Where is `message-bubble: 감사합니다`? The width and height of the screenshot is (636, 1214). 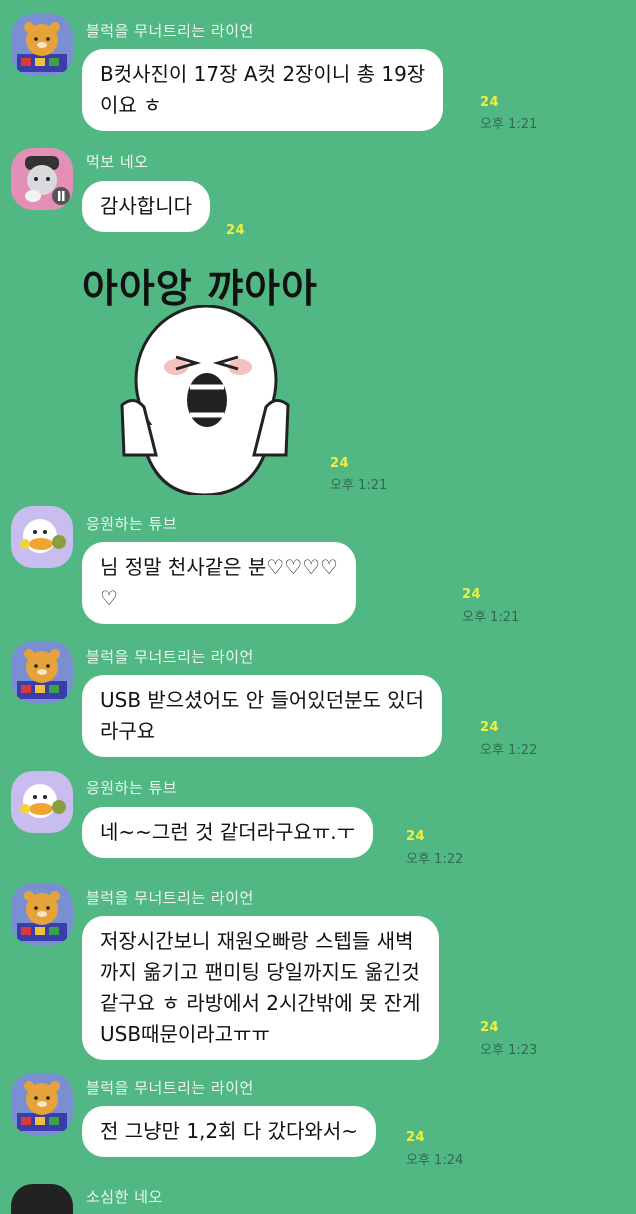
message-bubble: 감사합니다 is located at coordinates (146, 206).